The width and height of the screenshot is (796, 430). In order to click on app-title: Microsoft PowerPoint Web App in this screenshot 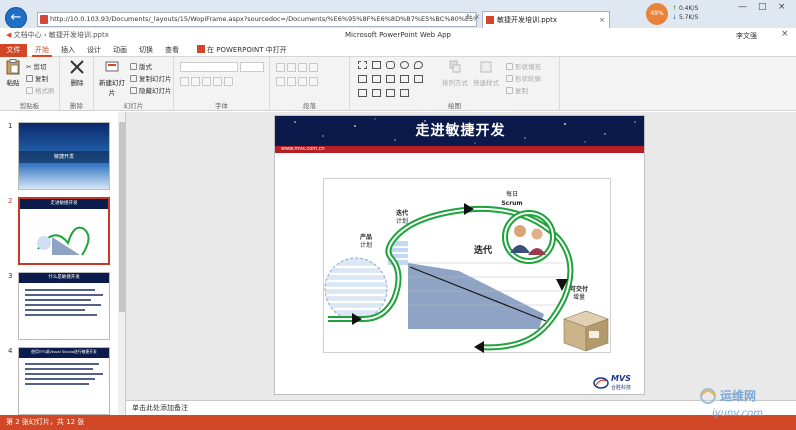, I will do `click(397, 35)`.